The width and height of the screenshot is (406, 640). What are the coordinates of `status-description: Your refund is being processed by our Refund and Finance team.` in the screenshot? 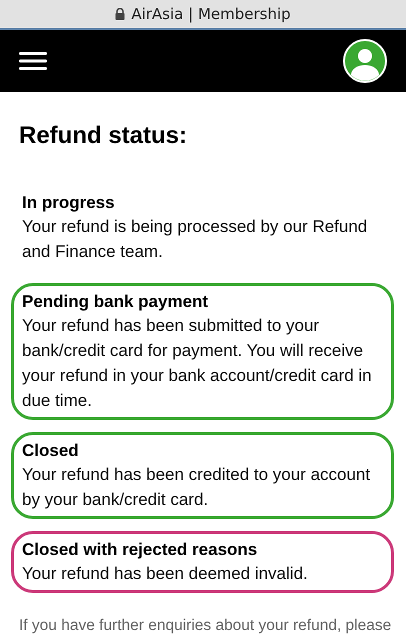 It's located at (195, 239).